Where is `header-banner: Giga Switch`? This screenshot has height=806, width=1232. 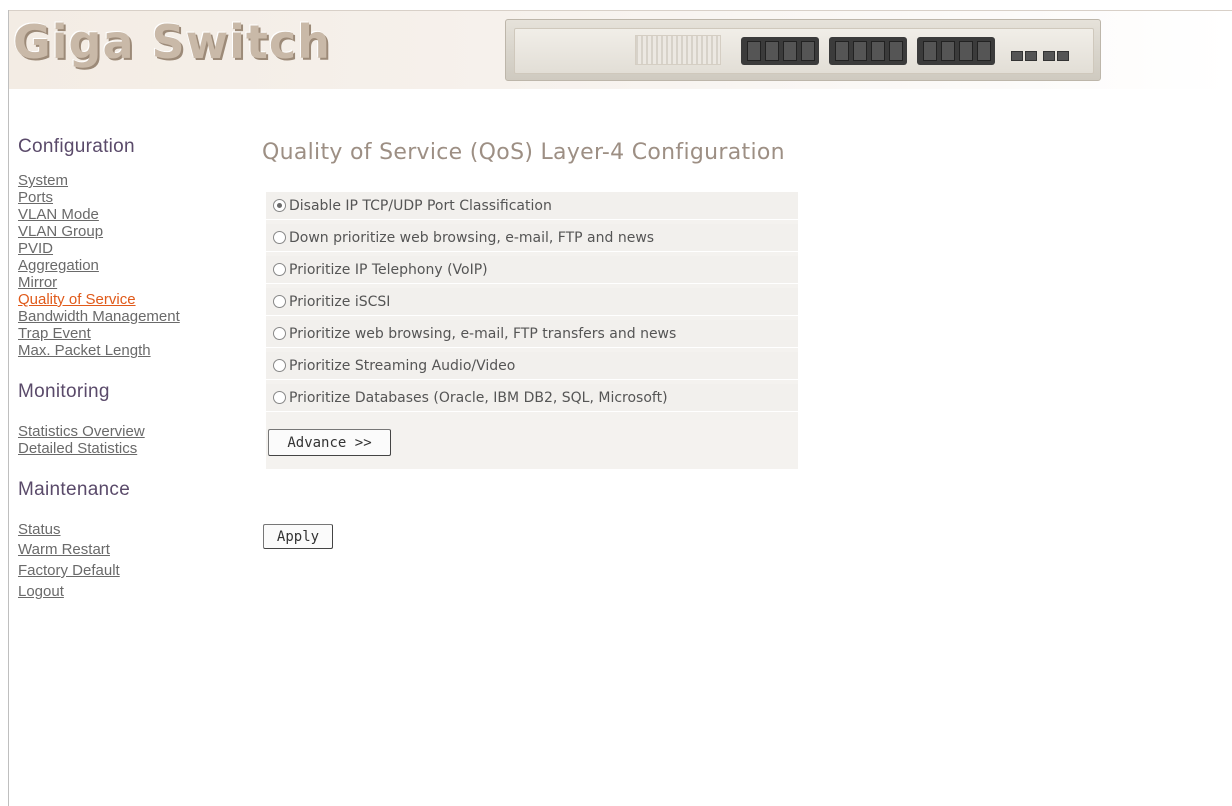
header-banner: Giga Switch is located at coordinates (620, 50).